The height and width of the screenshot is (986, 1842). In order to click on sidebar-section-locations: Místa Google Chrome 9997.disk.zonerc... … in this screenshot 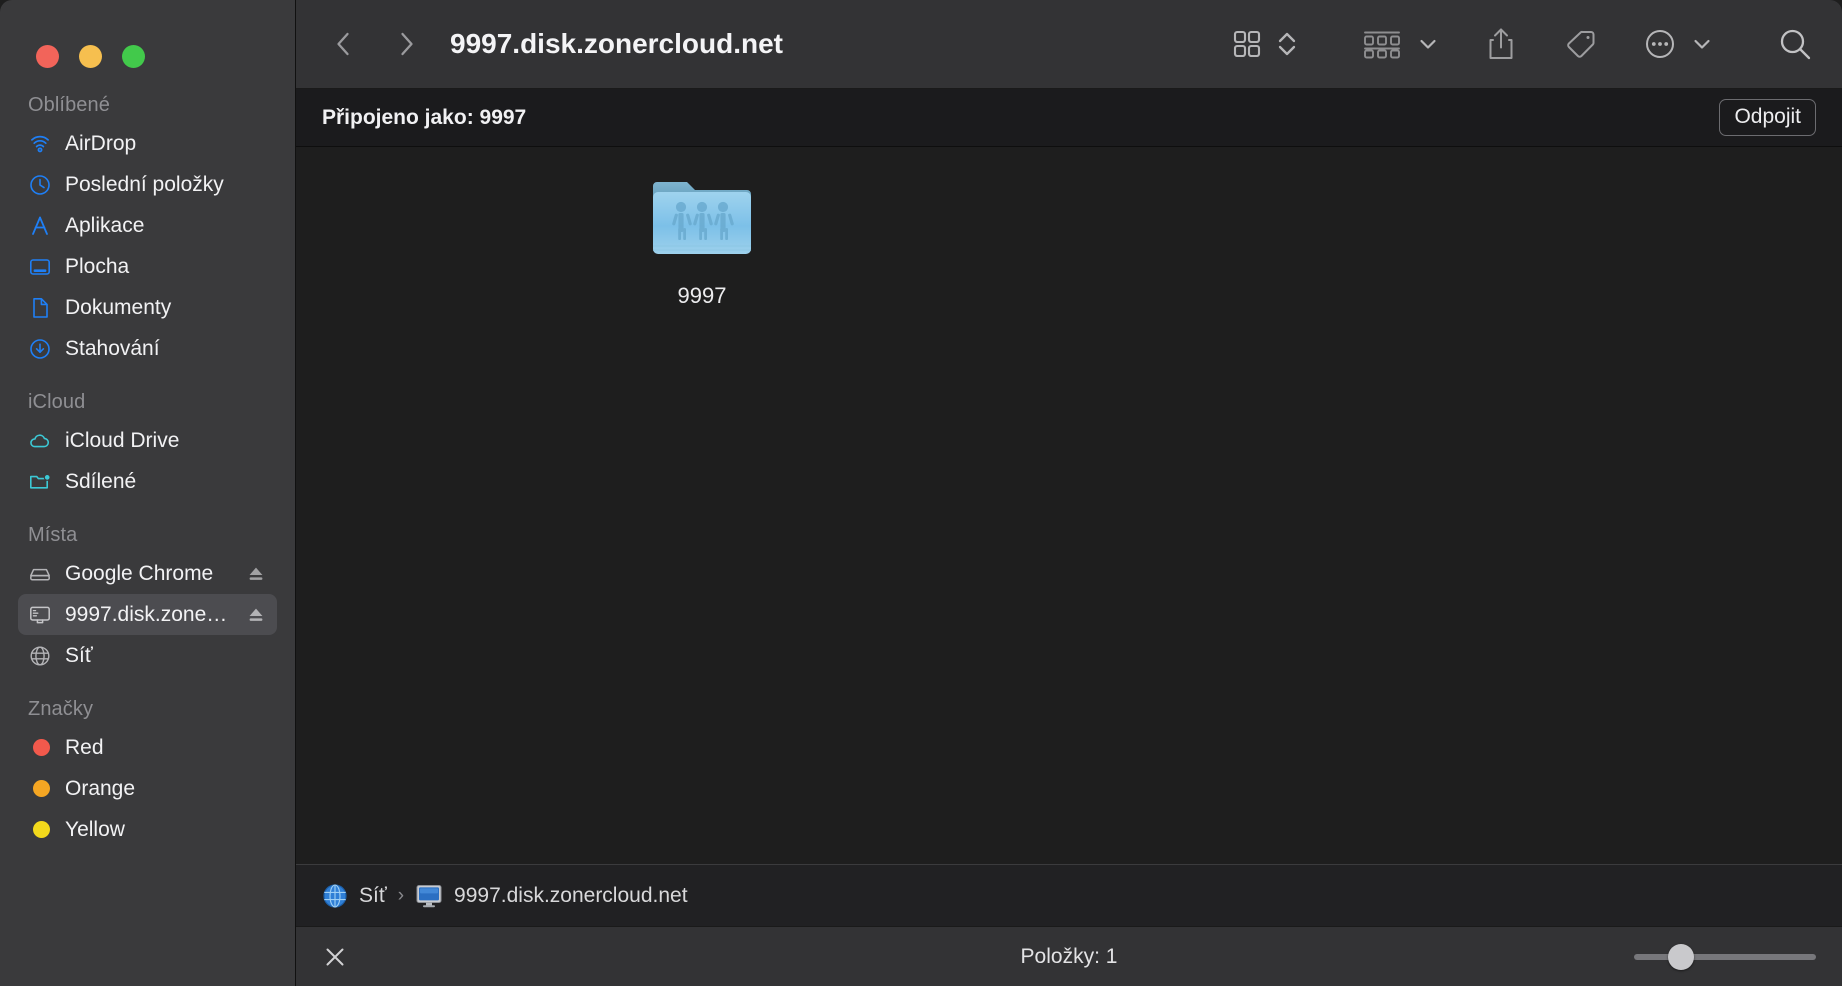, I will do `click(147, 600)`.